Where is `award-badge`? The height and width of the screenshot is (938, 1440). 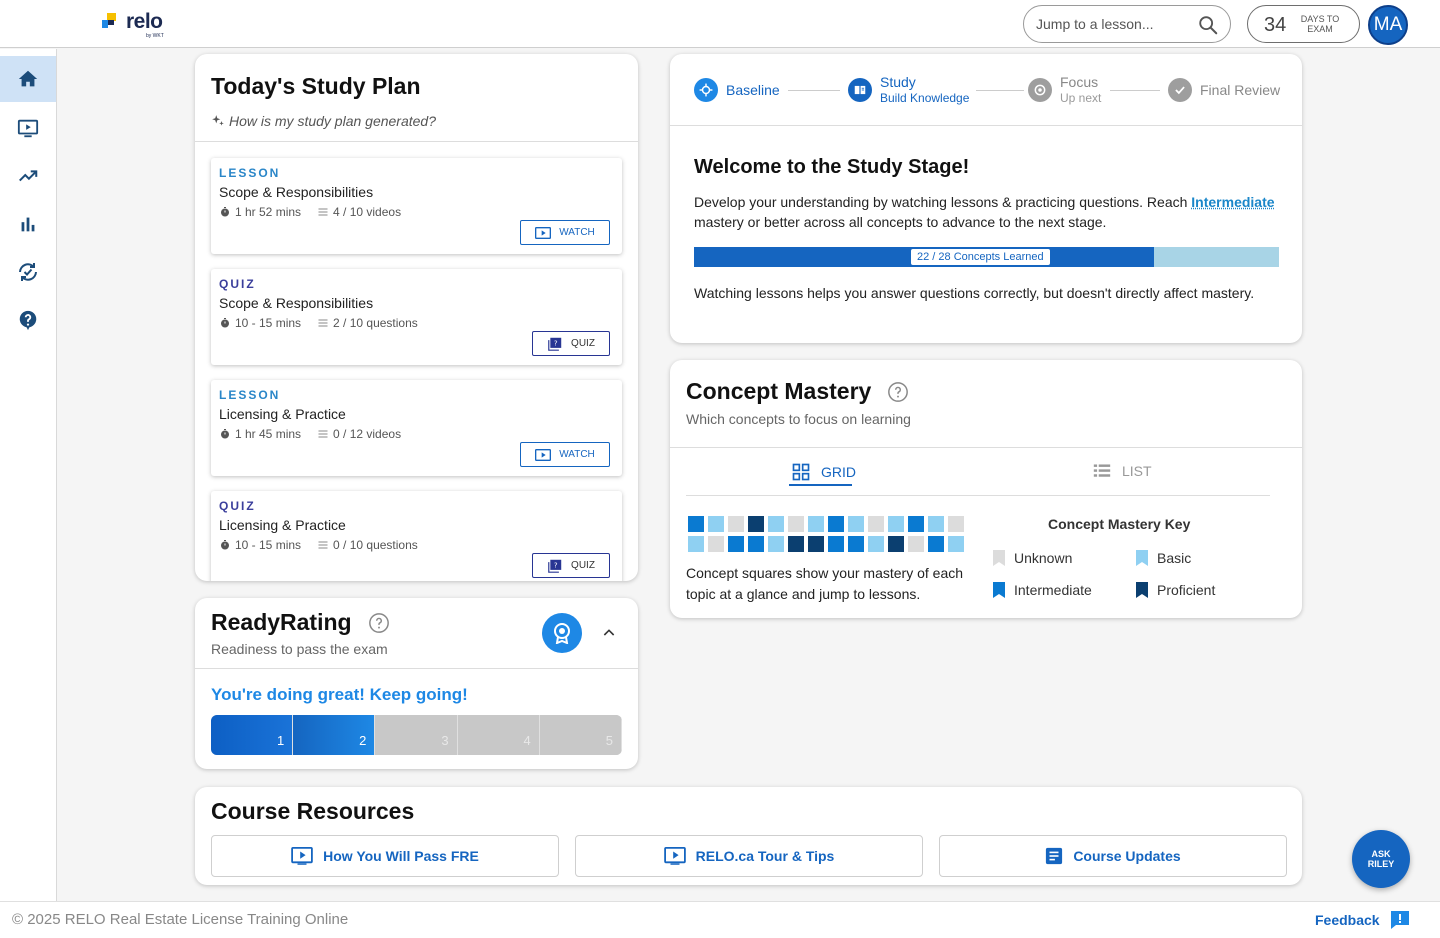 award-badge is located at coordinates (562, 633).